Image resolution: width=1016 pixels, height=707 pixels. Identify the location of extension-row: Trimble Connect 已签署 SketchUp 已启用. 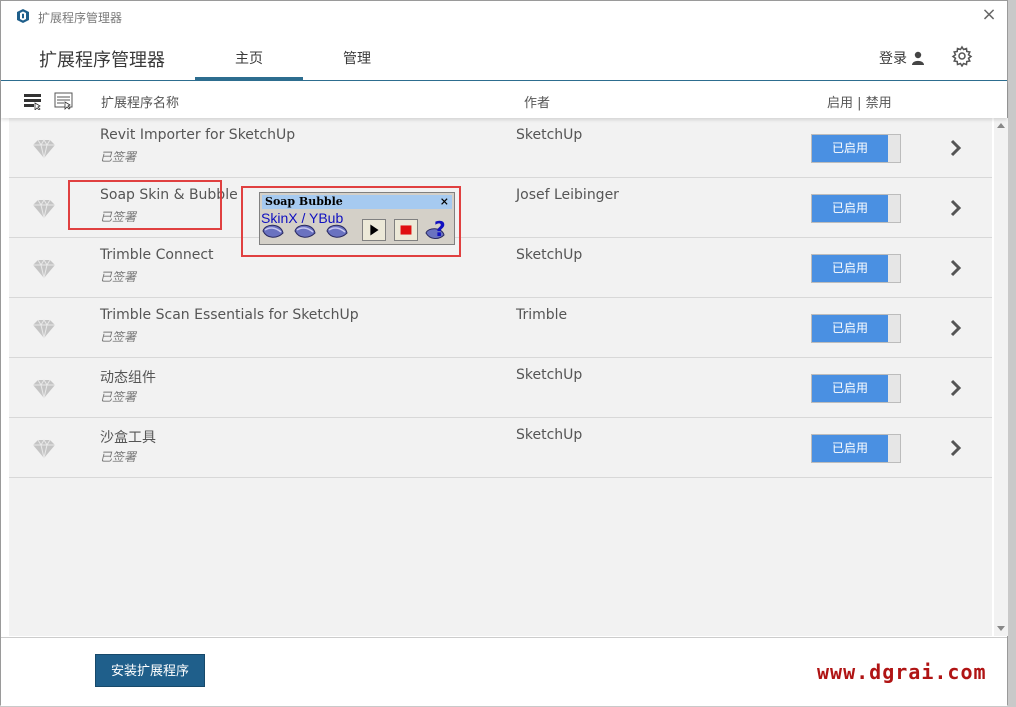
(500, 268).